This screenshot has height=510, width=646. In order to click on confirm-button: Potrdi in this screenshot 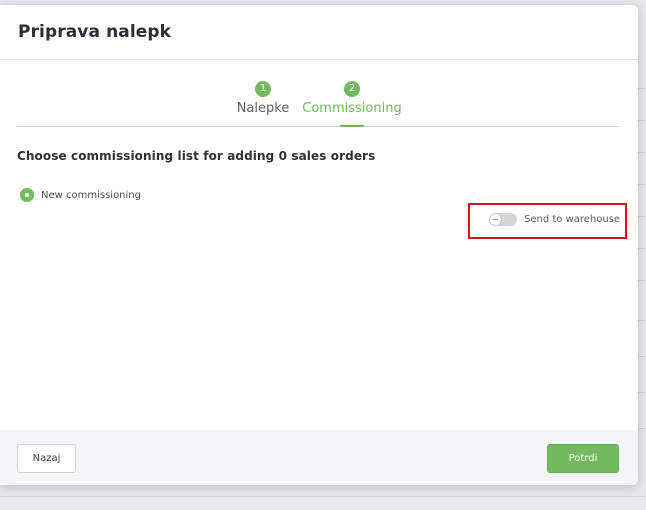, I will do `click(583, 458)`.